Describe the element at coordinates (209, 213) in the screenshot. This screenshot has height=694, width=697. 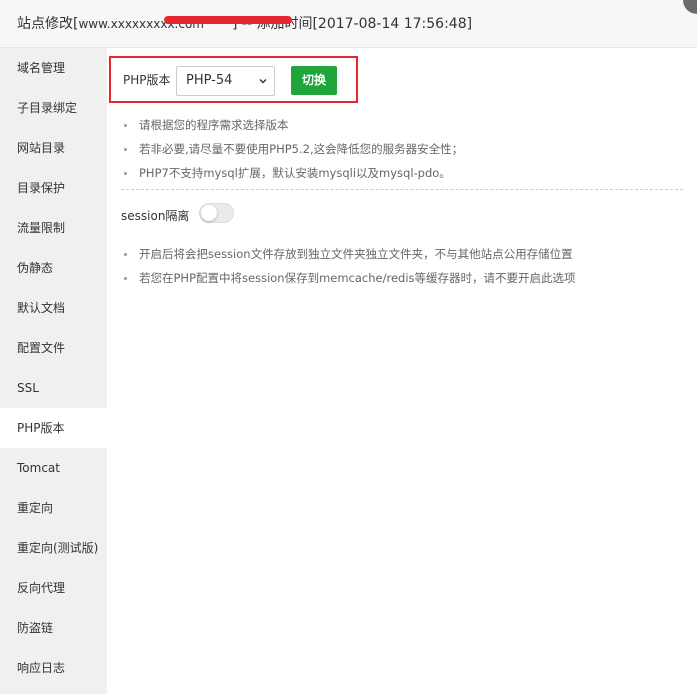
I see `toggle-knob` at that location.